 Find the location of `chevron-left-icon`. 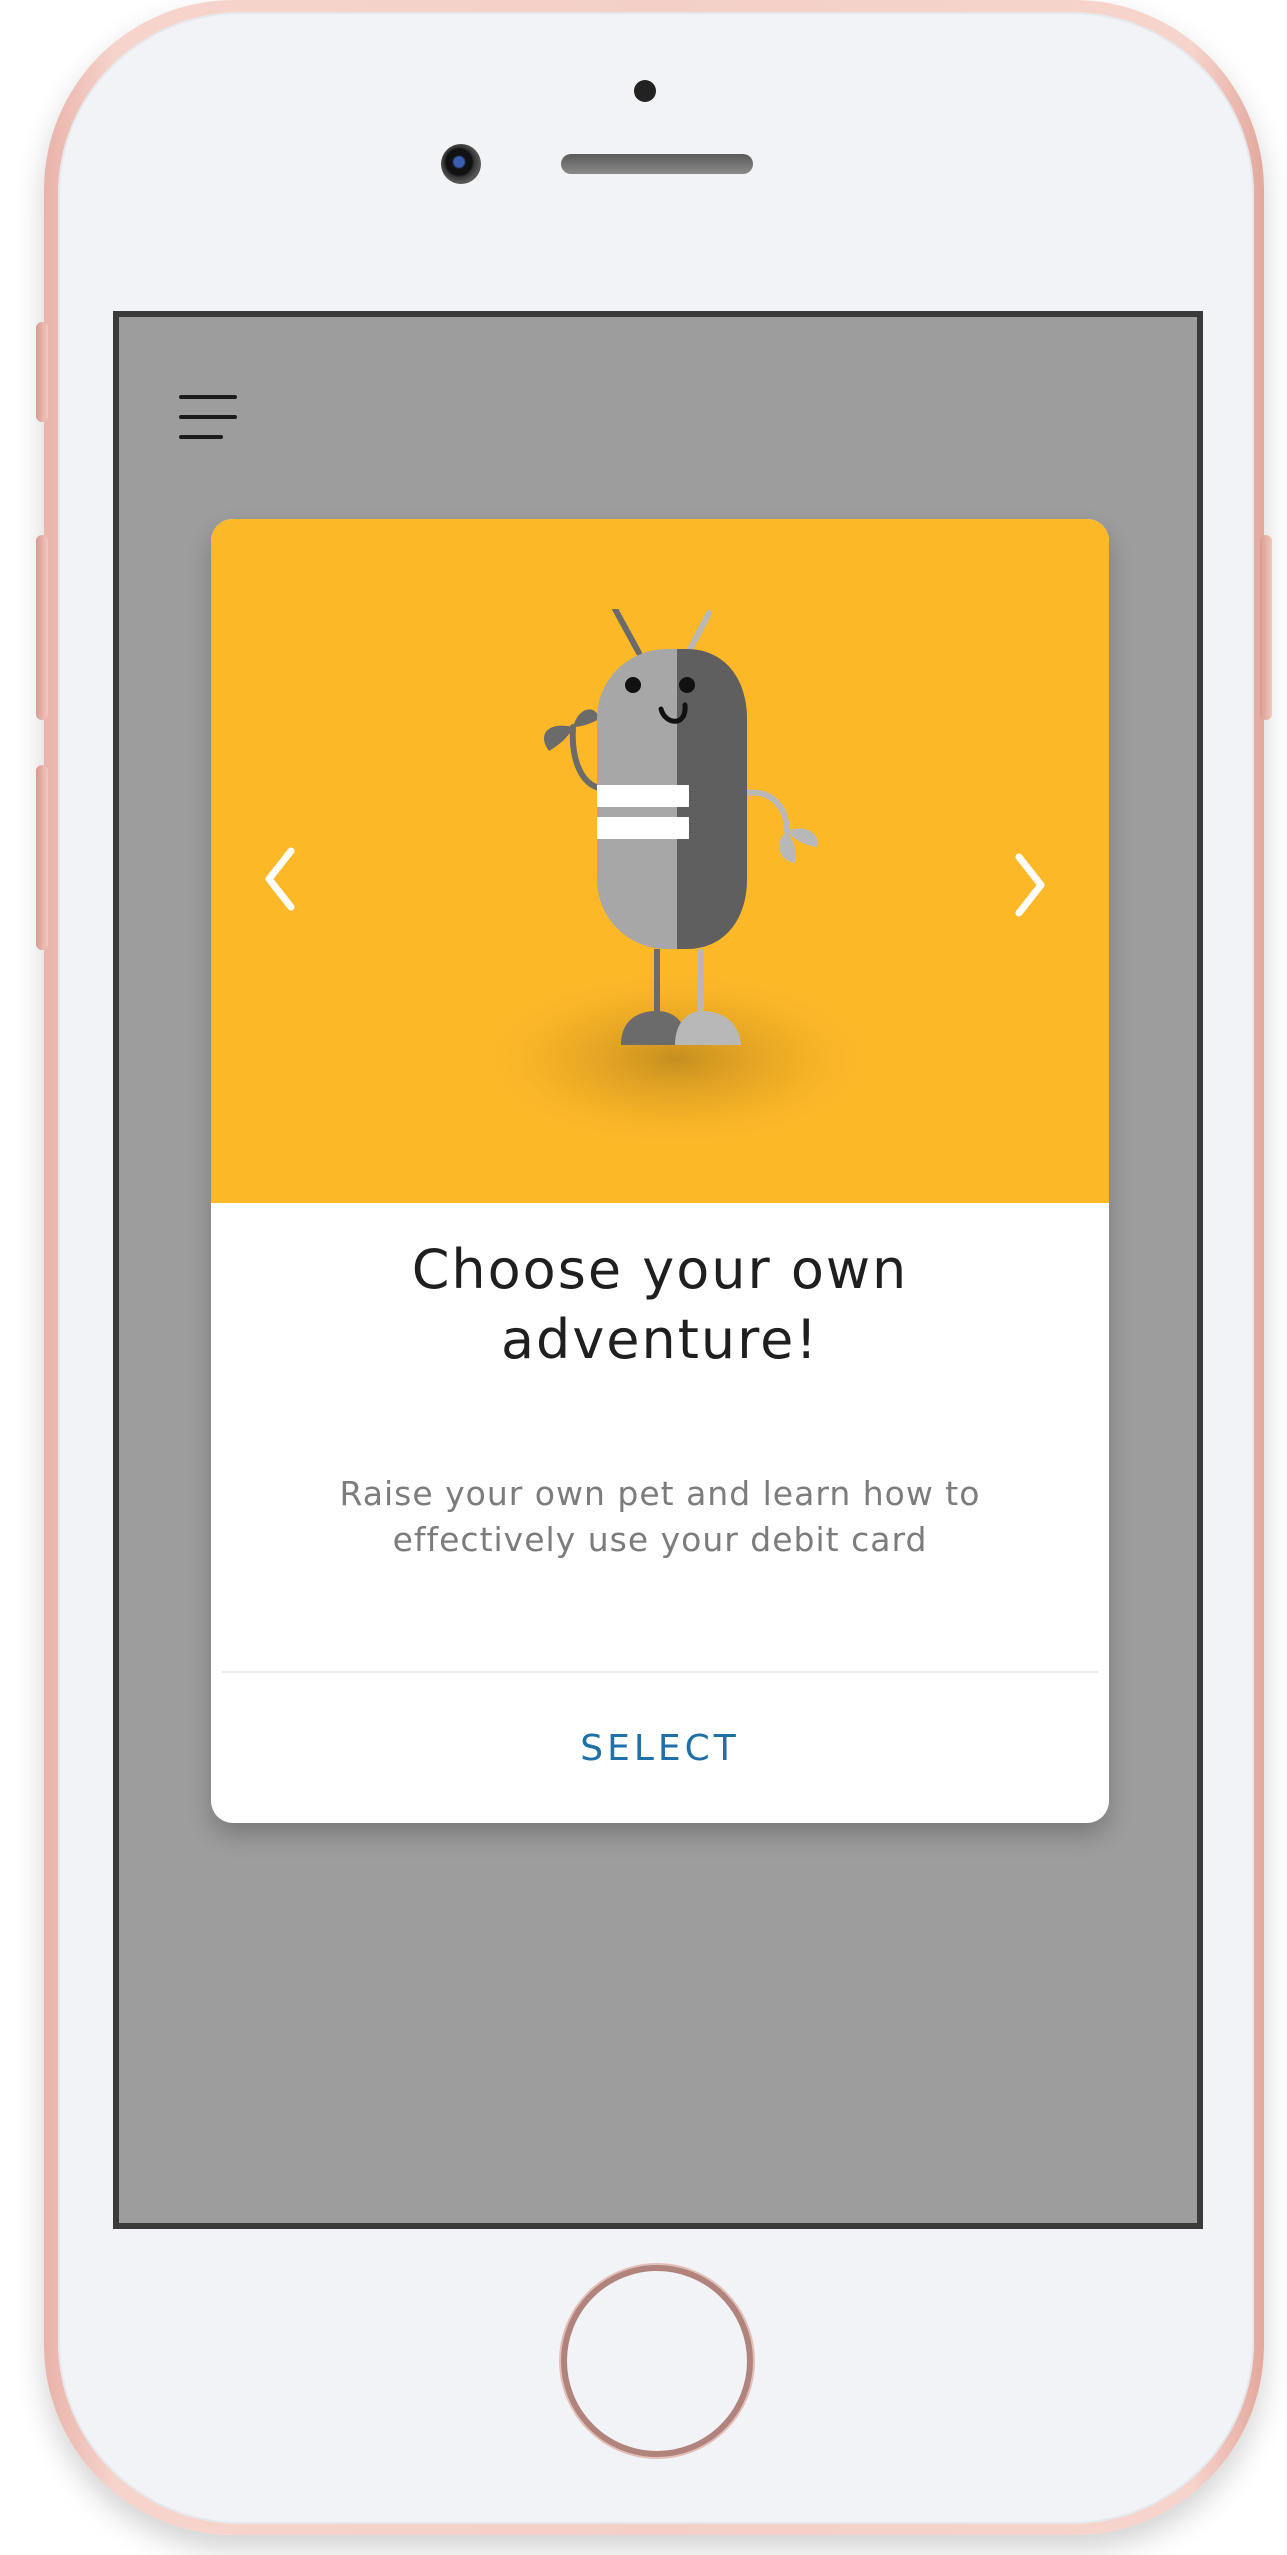

chevron-left-icon is located at coordinates (280, 879).